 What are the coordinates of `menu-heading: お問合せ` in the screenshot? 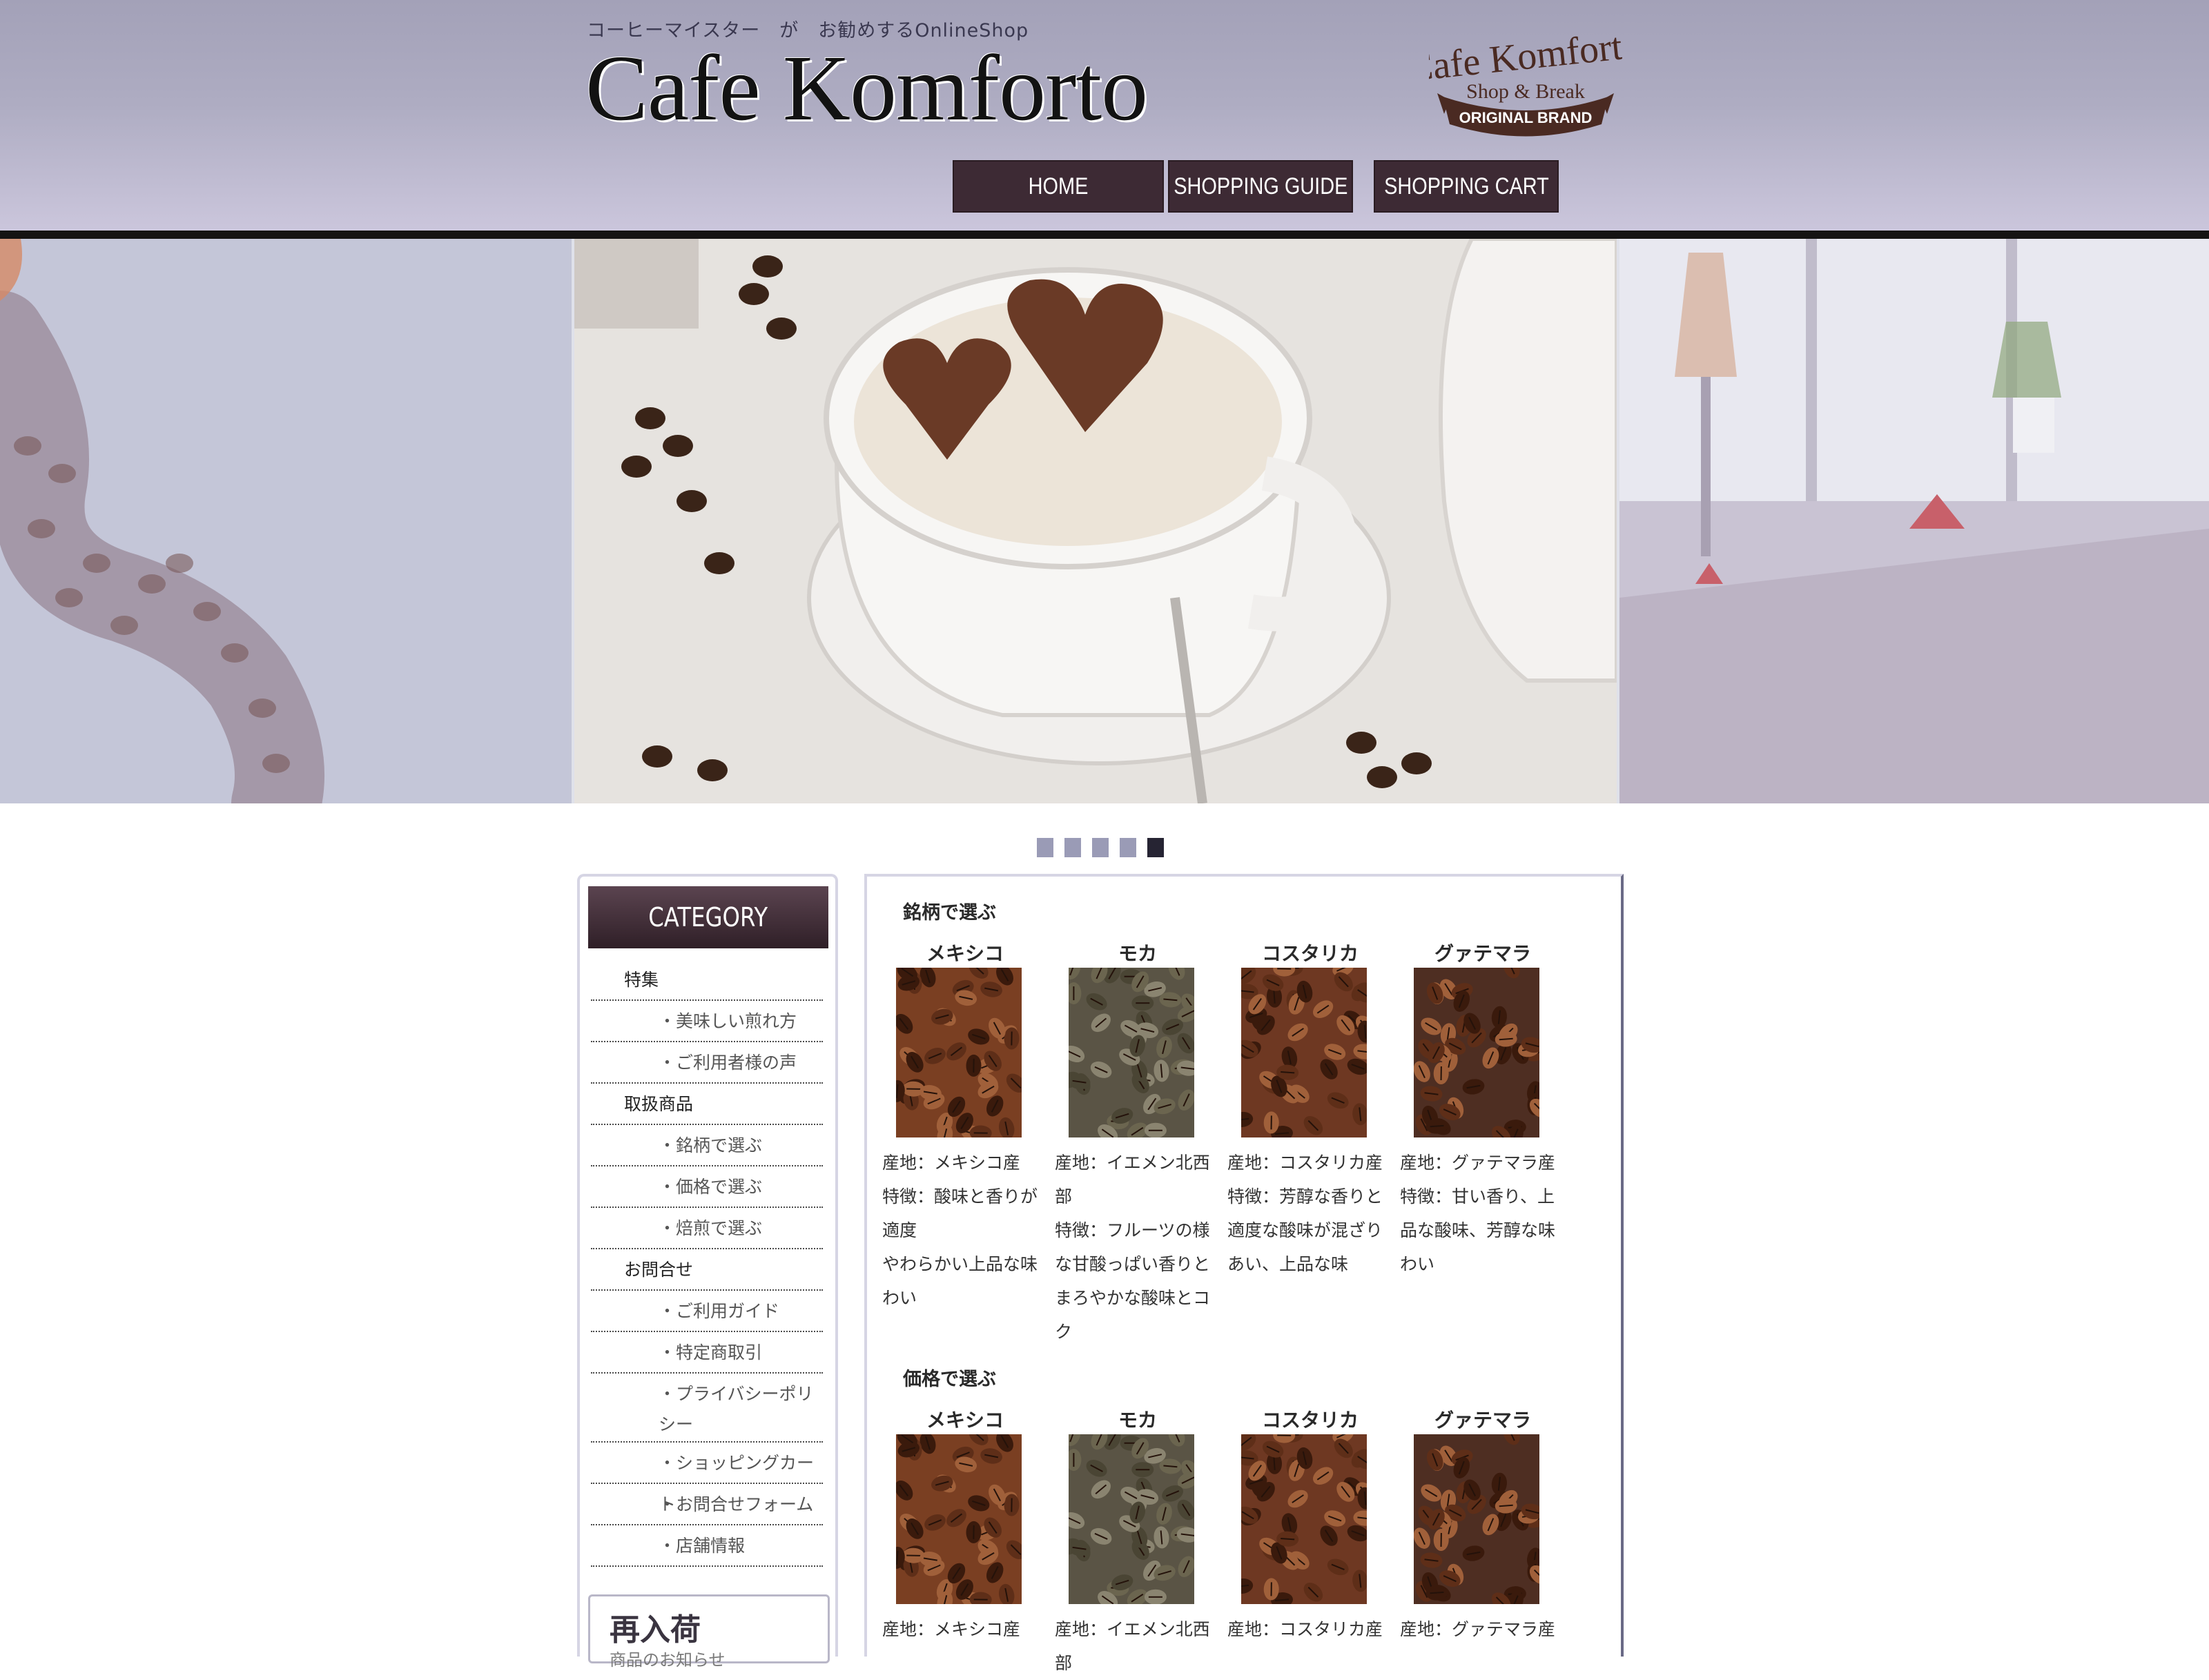 It's located at (707, 1270).